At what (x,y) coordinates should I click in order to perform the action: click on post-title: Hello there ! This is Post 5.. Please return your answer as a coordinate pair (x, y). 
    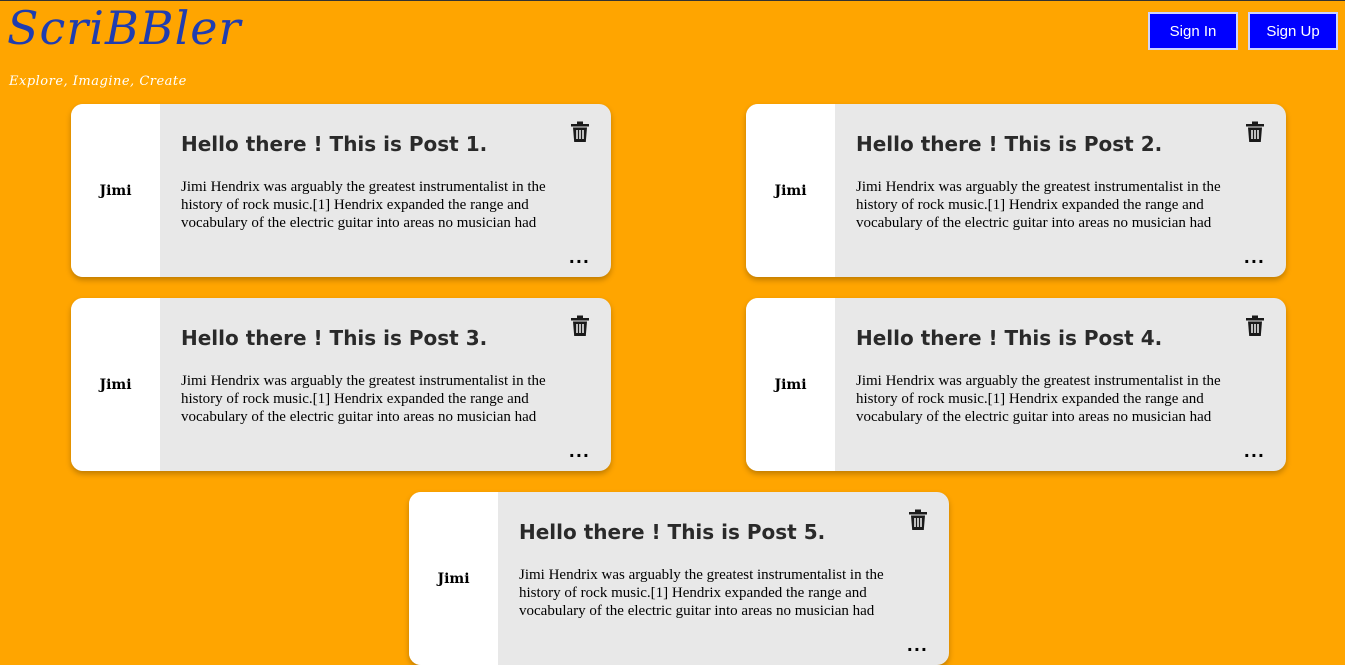
    Looking at the image, I should click on (672, 532).